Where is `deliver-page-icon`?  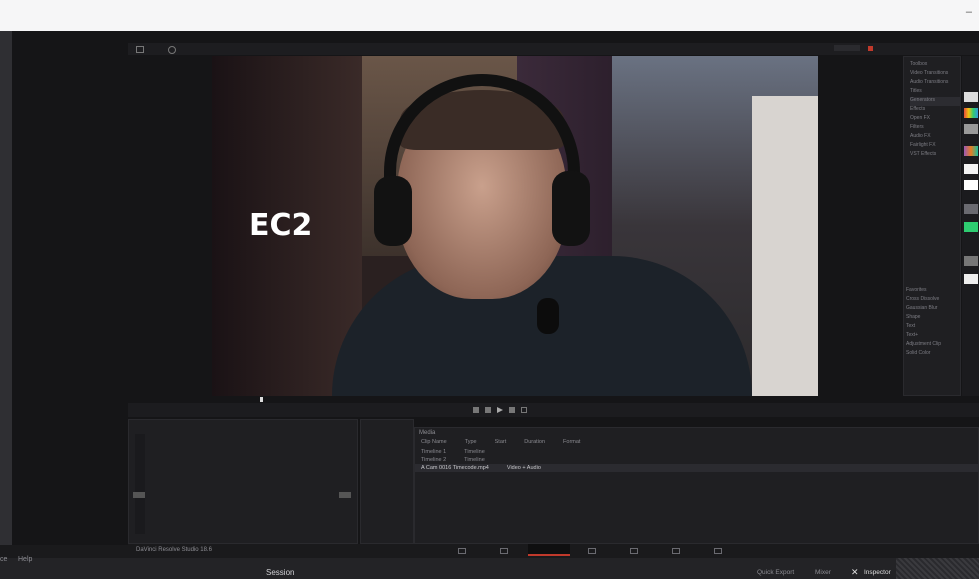
deliver-page-icon is located at coordinates (718, 551).